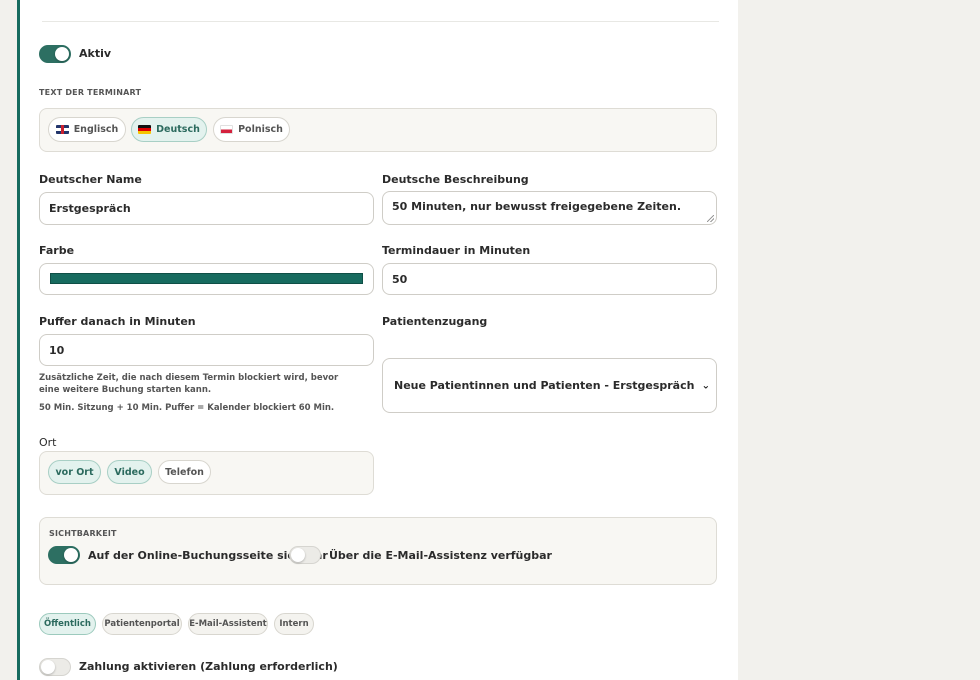  Describe the element at coordinates (117, 321) in the screenshot. I see `buffer-label: Puffer danach in Minuten` at that location.